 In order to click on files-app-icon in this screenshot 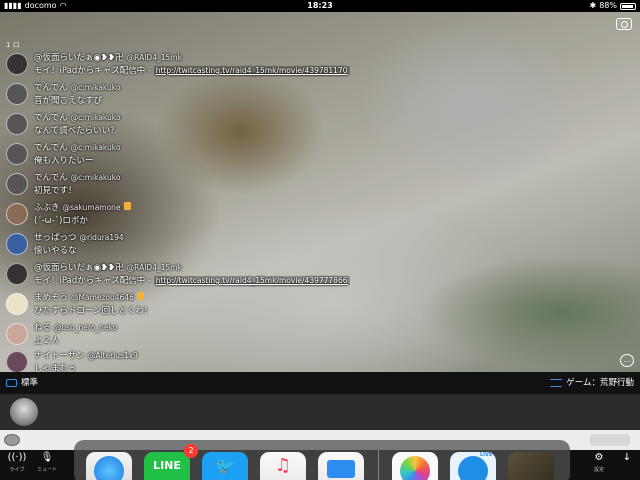, I will do `click(341, 466)`.